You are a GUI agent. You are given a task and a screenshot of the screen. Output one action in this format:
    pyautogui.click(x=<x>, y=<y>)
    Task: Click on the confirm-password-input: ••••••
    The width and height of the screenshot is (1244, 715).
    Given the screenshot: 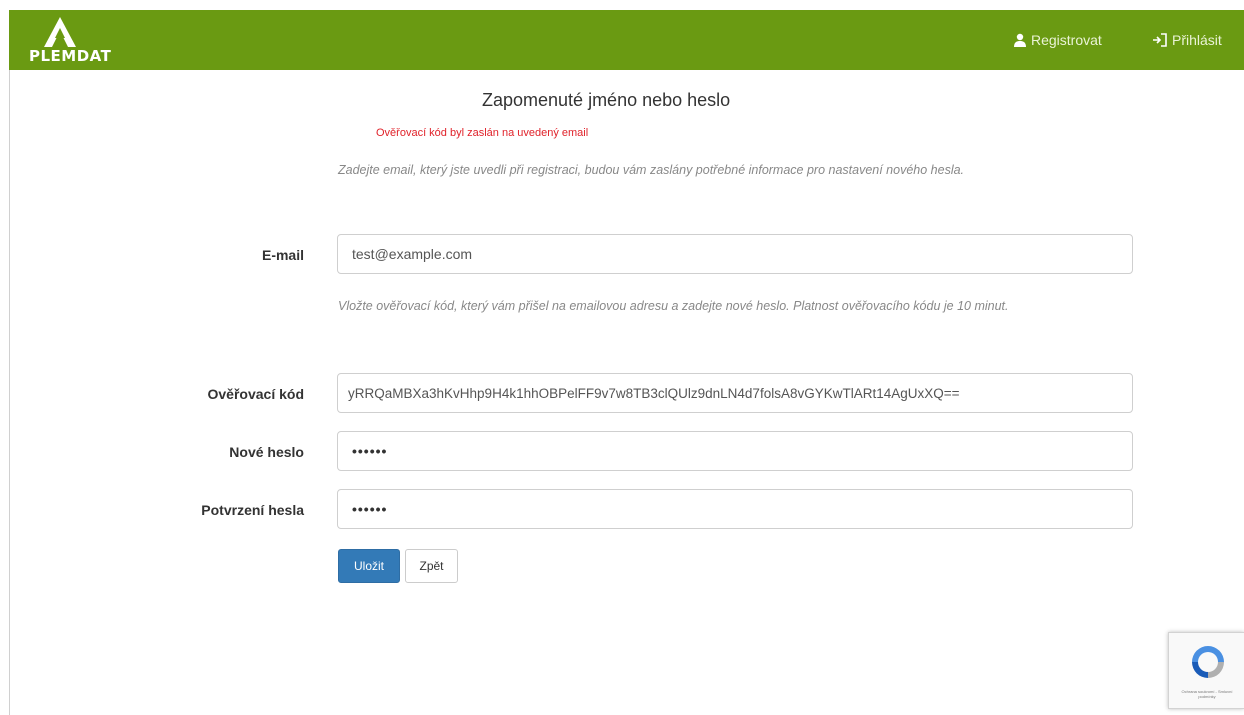 What is the action you would take?
    pyautogui.click(x=735, y=509)
    